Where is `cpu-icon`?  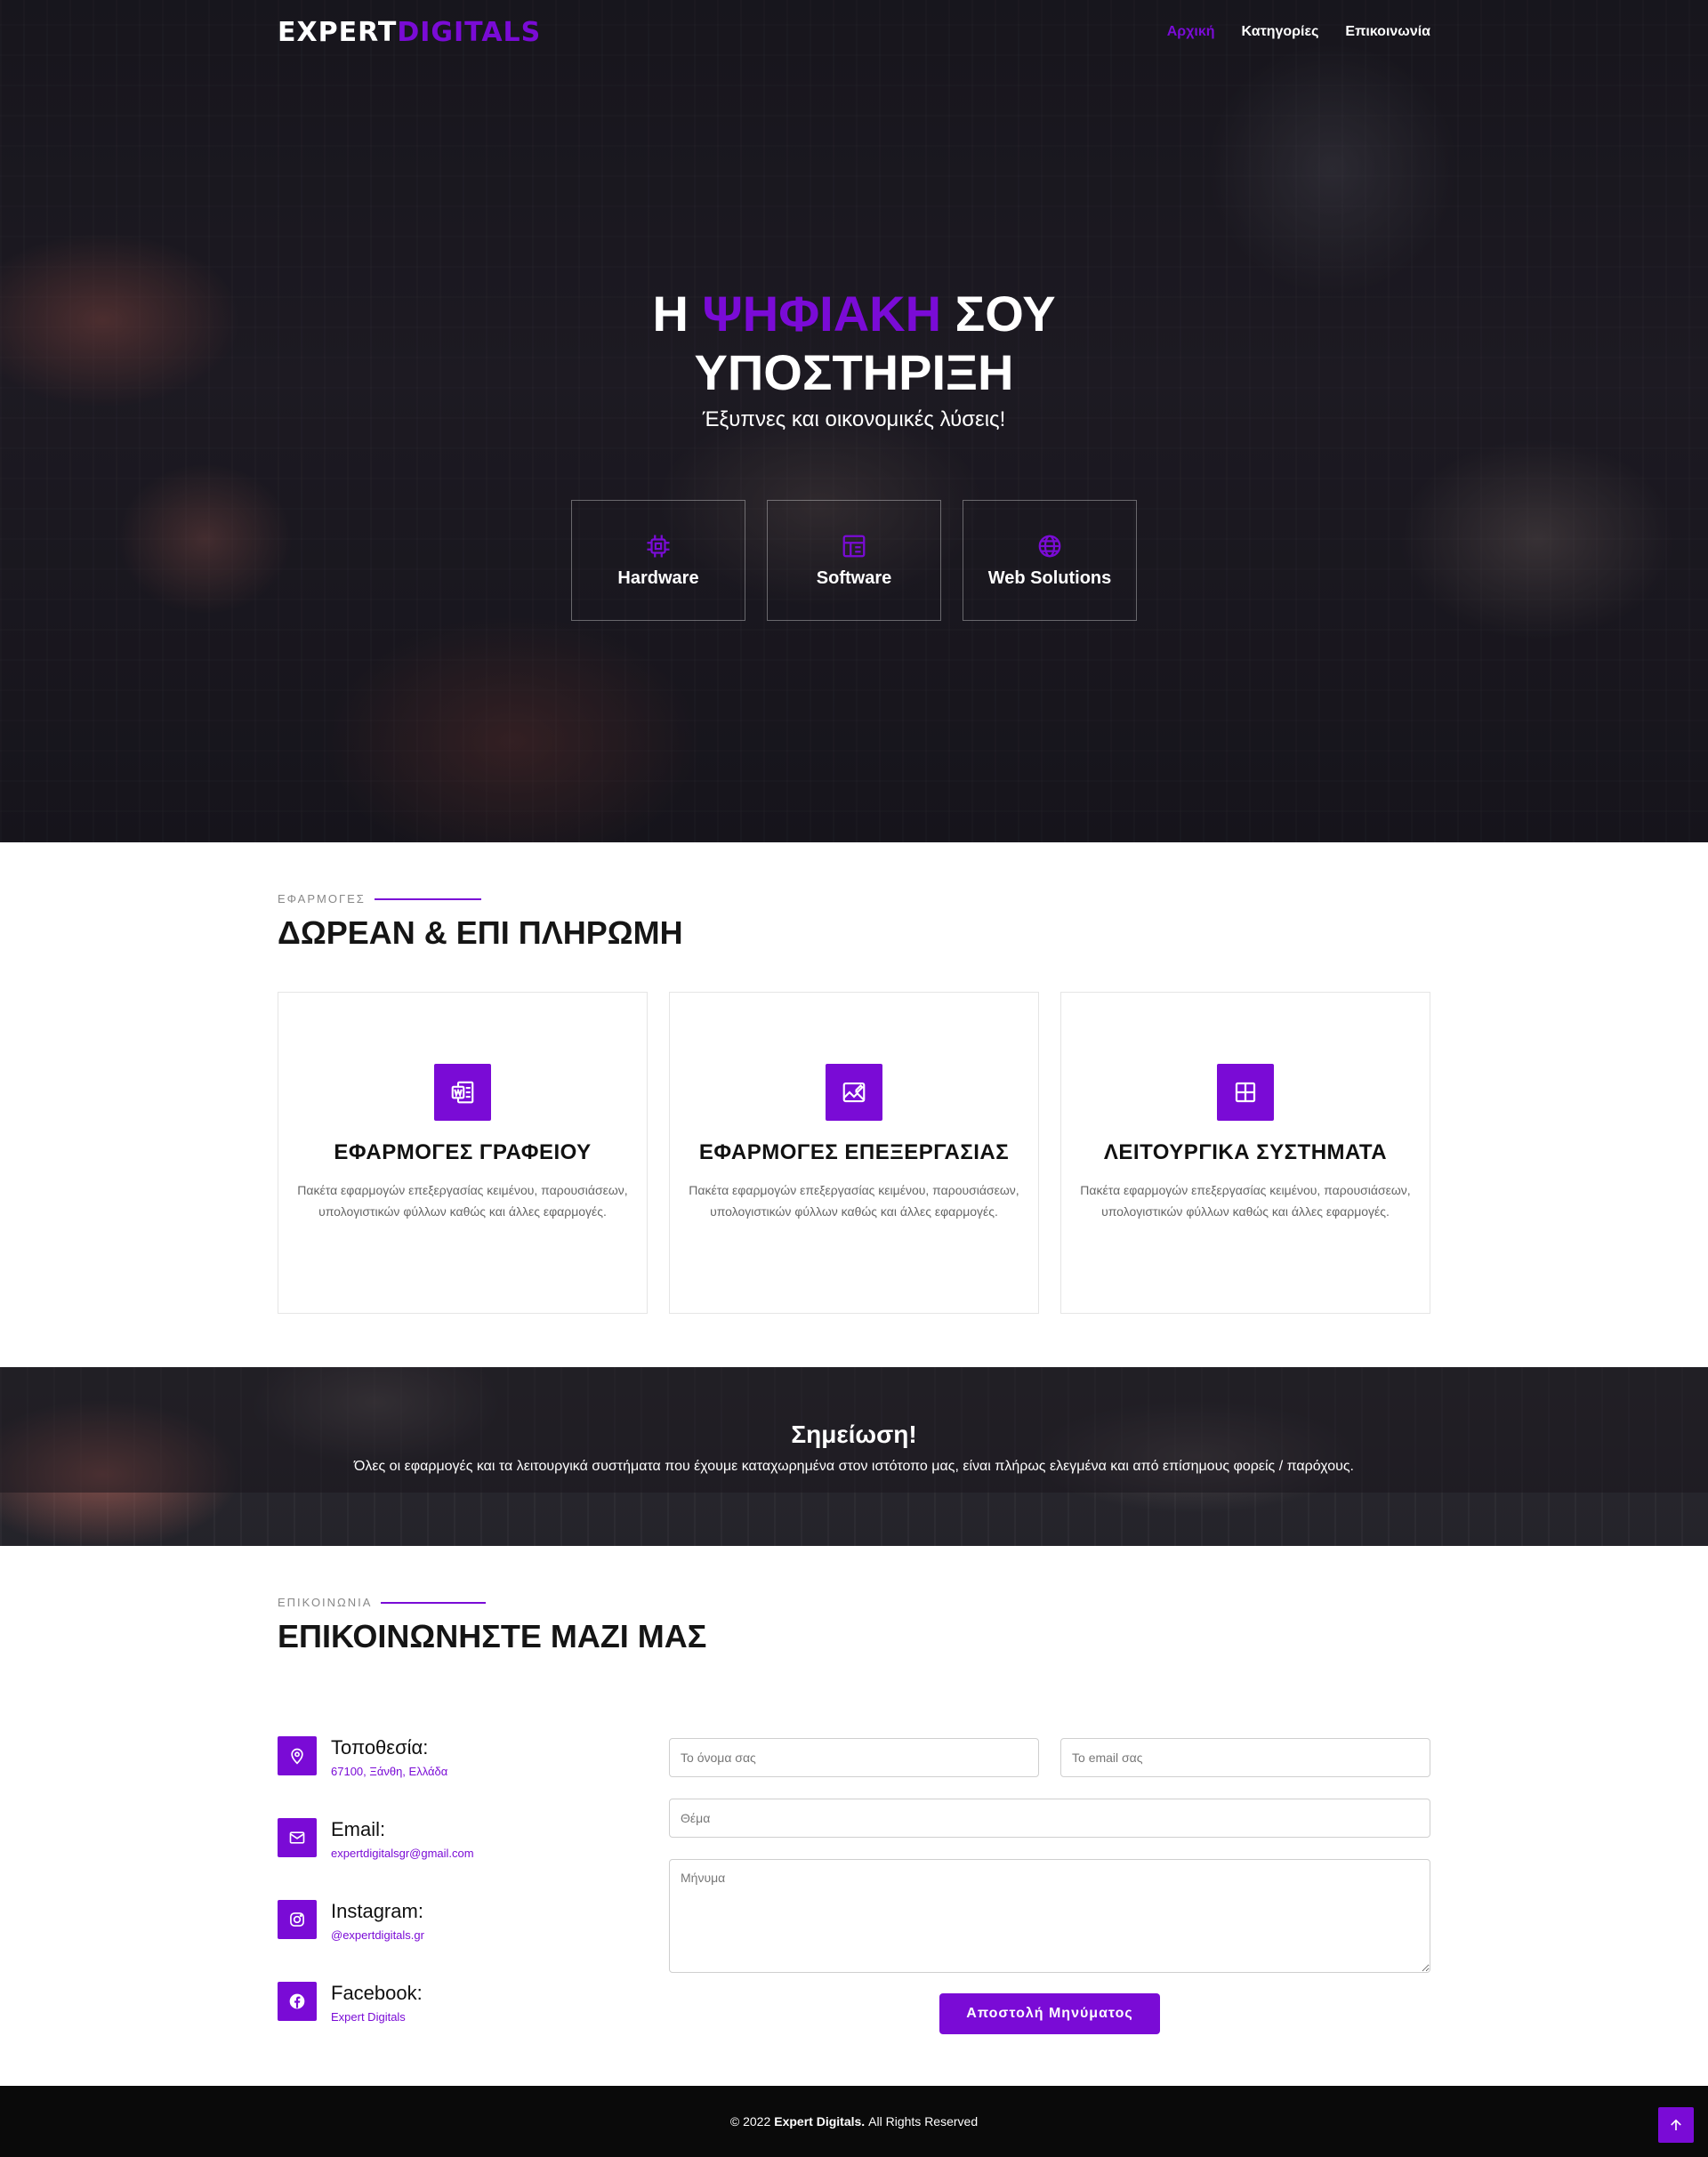
cpu-icon is located at coordinates (658, 546).